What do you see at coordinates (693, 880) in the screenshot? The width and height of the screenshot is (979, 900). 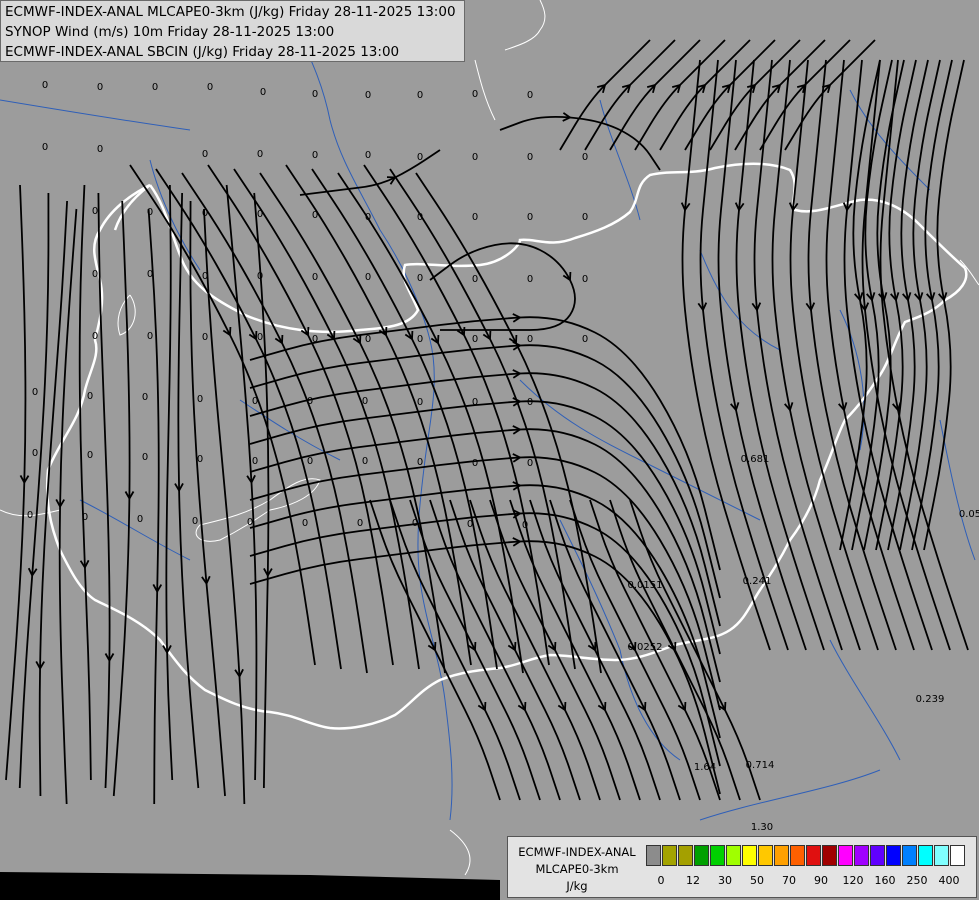 I see `legend-tick-label: 12` at bounding box center [693, 880].